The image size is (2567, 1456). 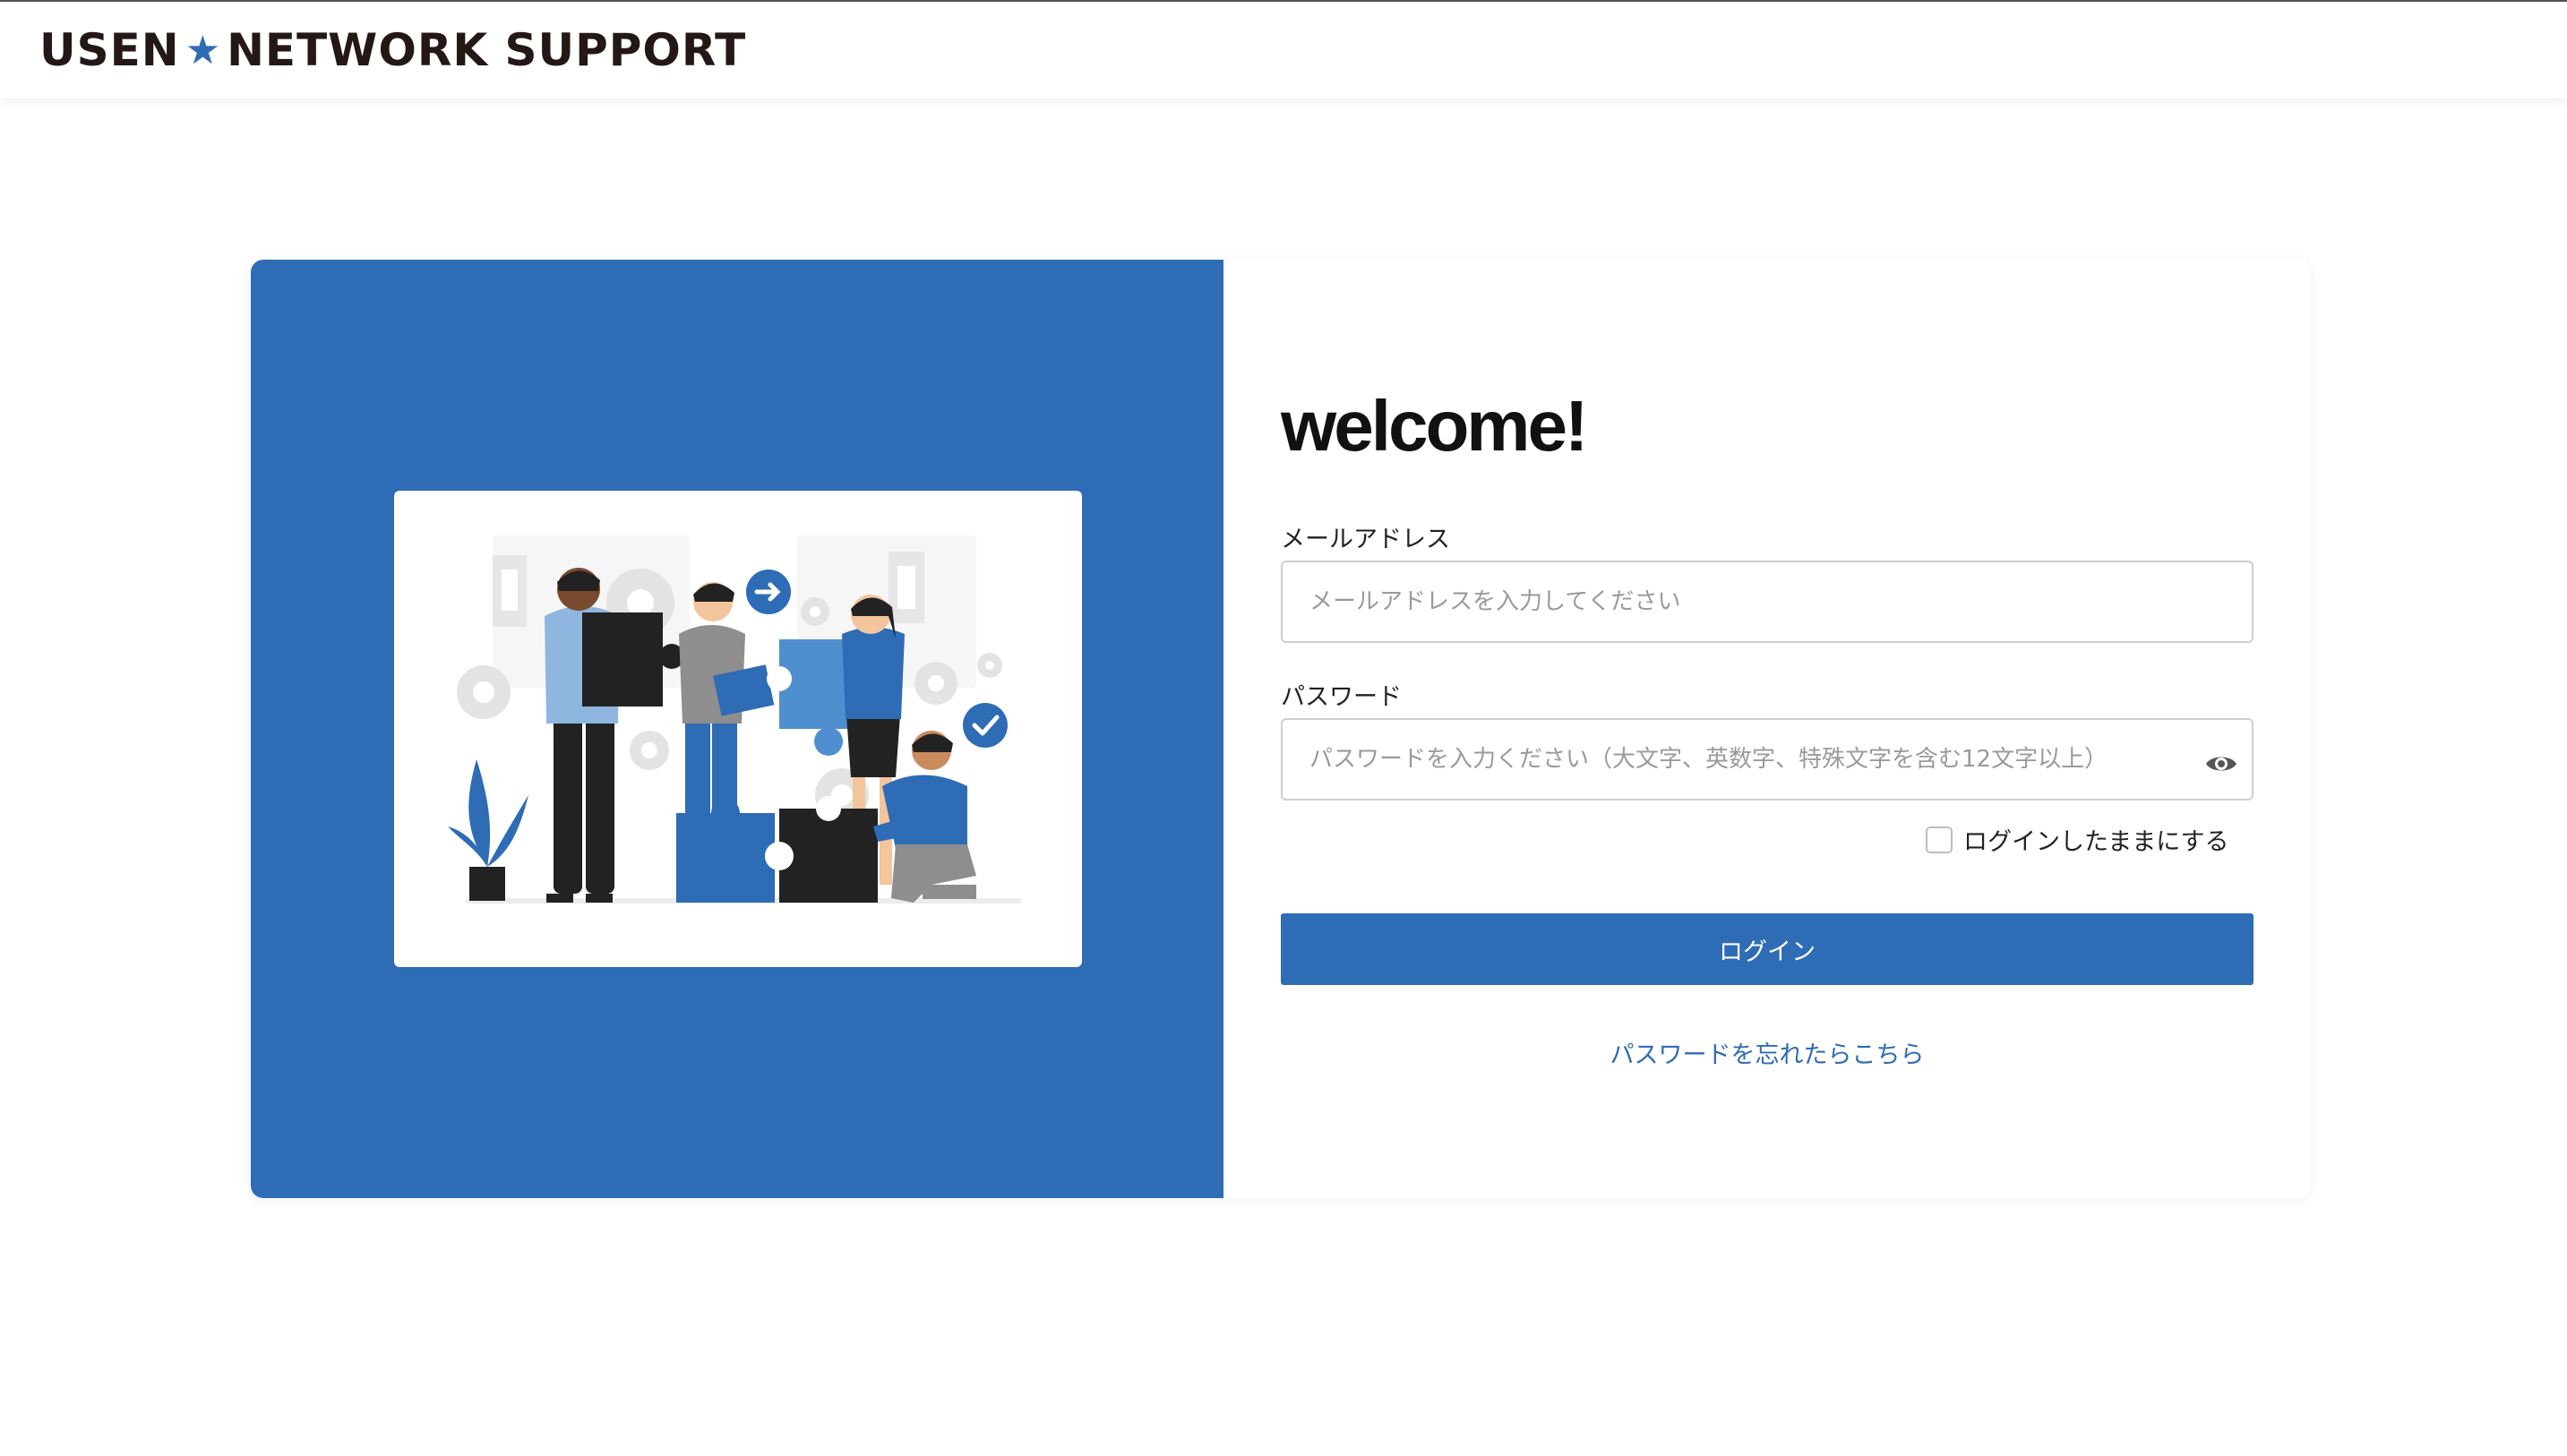 What do you see at coordinates (109, 50) in the screenshot?
I see `logo-text-usen: USEN` at bounding box center [109, 50].